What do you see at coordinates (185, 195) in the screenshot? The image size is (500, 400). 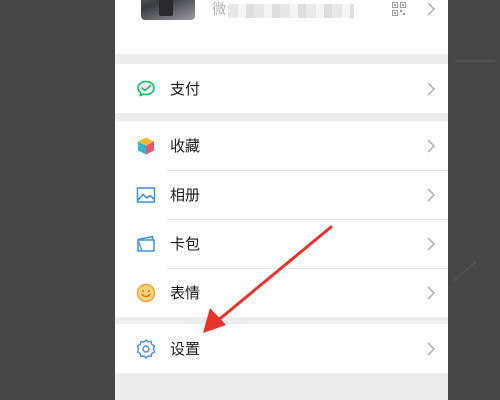 I see `menu-item-label: 相册` at bounding box center [185, 195].